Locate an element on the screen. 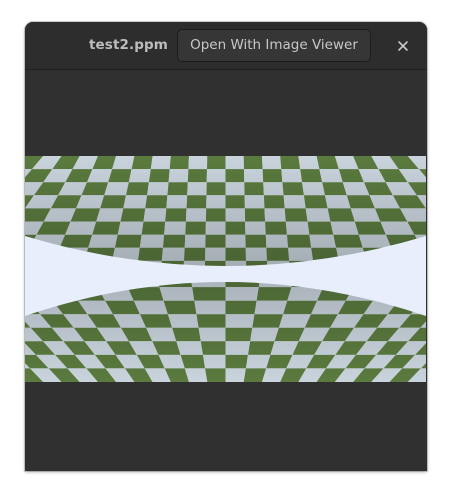 The height and width of the screenshot is (499, 452). titlebar: test2.ppm Open With Image Viewer is located at coordinates (226, 46).